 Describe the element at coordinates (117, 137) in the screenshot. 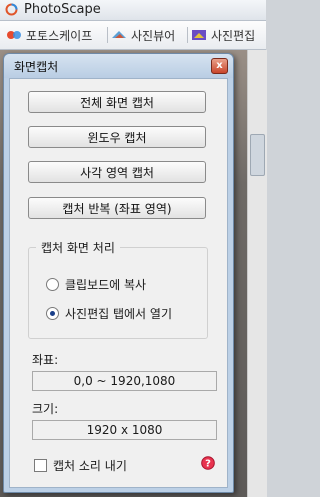

I see `window-capture-button: 윈도우 캡처` at that location.